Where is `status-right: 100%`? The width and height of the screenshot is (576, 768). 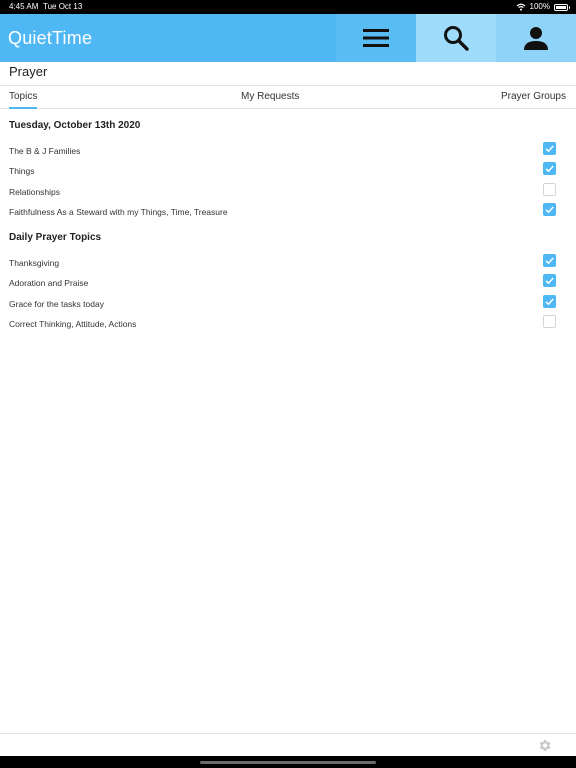
status-right: 100% is located at coordinates (543, 7).